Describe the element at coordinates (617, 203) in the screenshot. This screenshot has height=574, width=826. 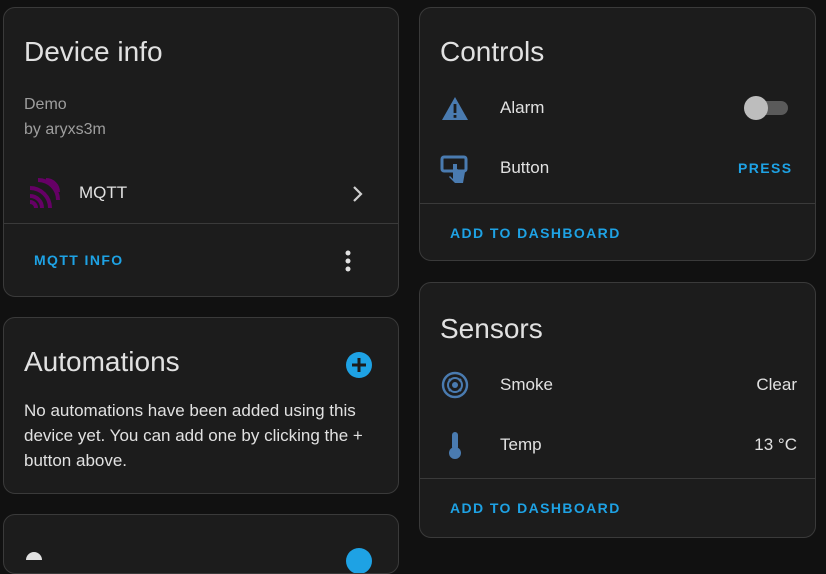
I see `controls-divider` at that location.